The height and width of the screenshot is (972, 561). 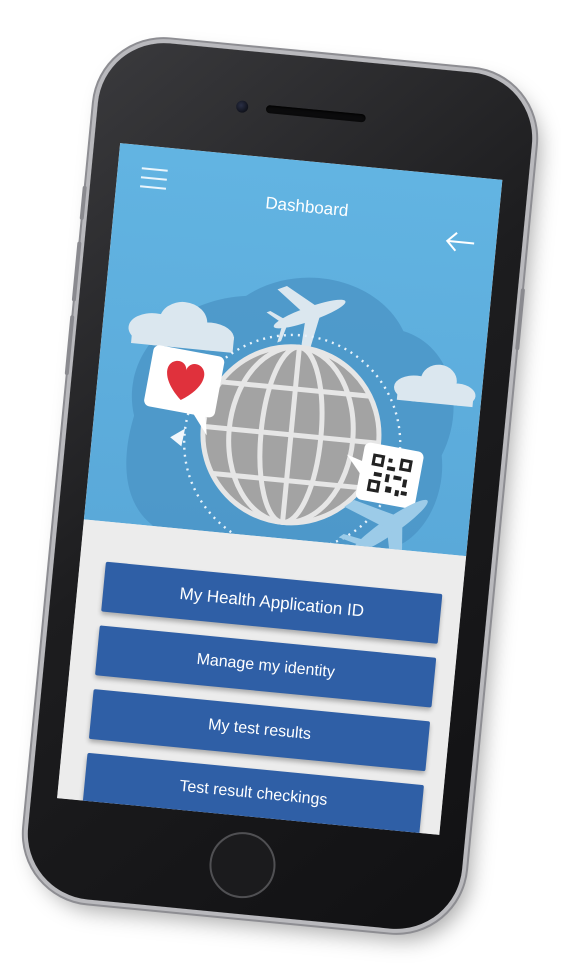 I want to click on volume-down-button, so click(x=69, y=345).